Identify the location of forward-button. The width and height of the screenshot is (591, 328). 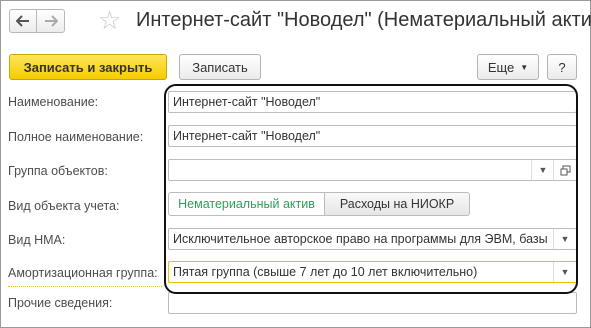
(51, 21).